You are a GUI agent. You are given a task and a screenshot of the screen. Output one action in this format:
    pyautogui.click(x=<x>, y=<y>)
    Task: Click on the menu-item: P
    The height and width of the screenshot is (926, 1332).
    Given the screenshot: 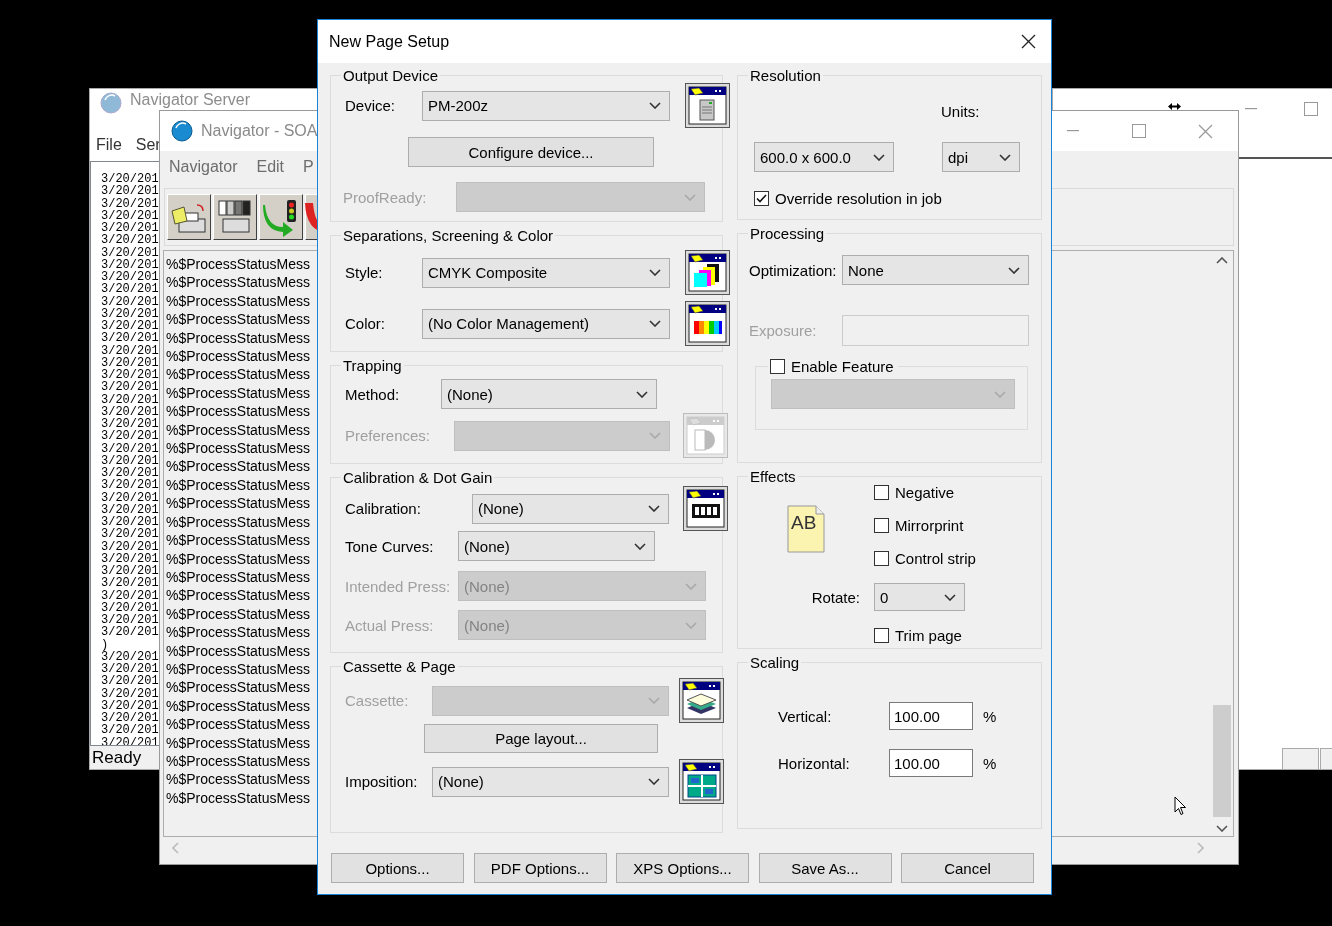 What is the action you would take?
    pyautogui.click(x=308, y=167)
    